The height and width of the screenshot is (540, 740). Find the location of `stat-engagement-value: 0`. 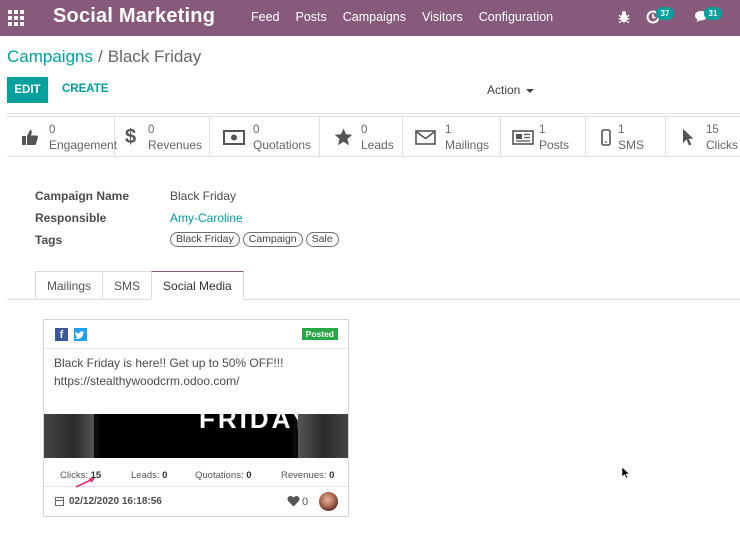

stat-engagement-value: 0 is located at coordinates (52, 130).